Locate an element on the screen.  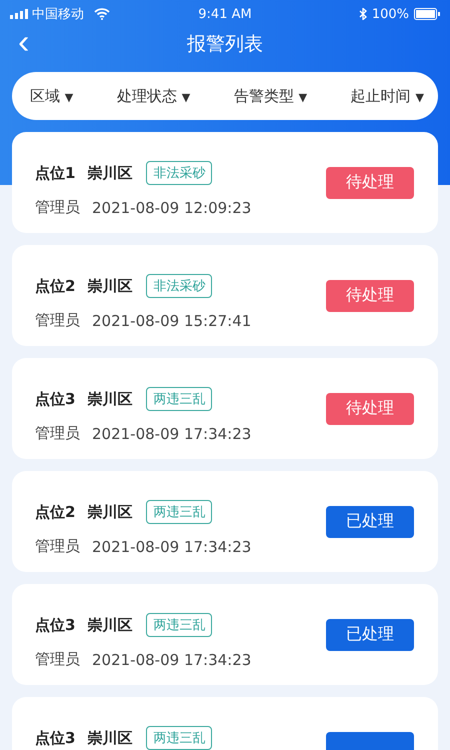
back-button: ‹ is located at coordinates (24, 42).